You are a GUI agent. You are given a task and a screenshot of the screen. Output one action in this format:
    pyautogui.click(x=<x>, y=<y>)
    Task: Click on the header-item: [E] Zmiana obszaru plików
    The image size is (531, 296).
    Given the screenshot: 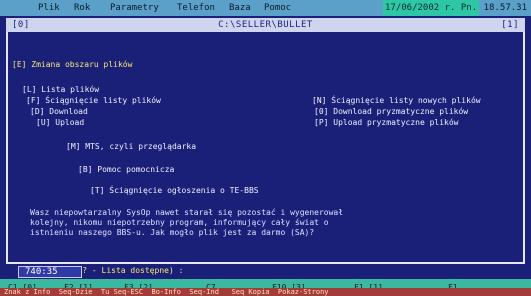 What is the action you would take?
    pyautogui.click(x=72, y=65)
    